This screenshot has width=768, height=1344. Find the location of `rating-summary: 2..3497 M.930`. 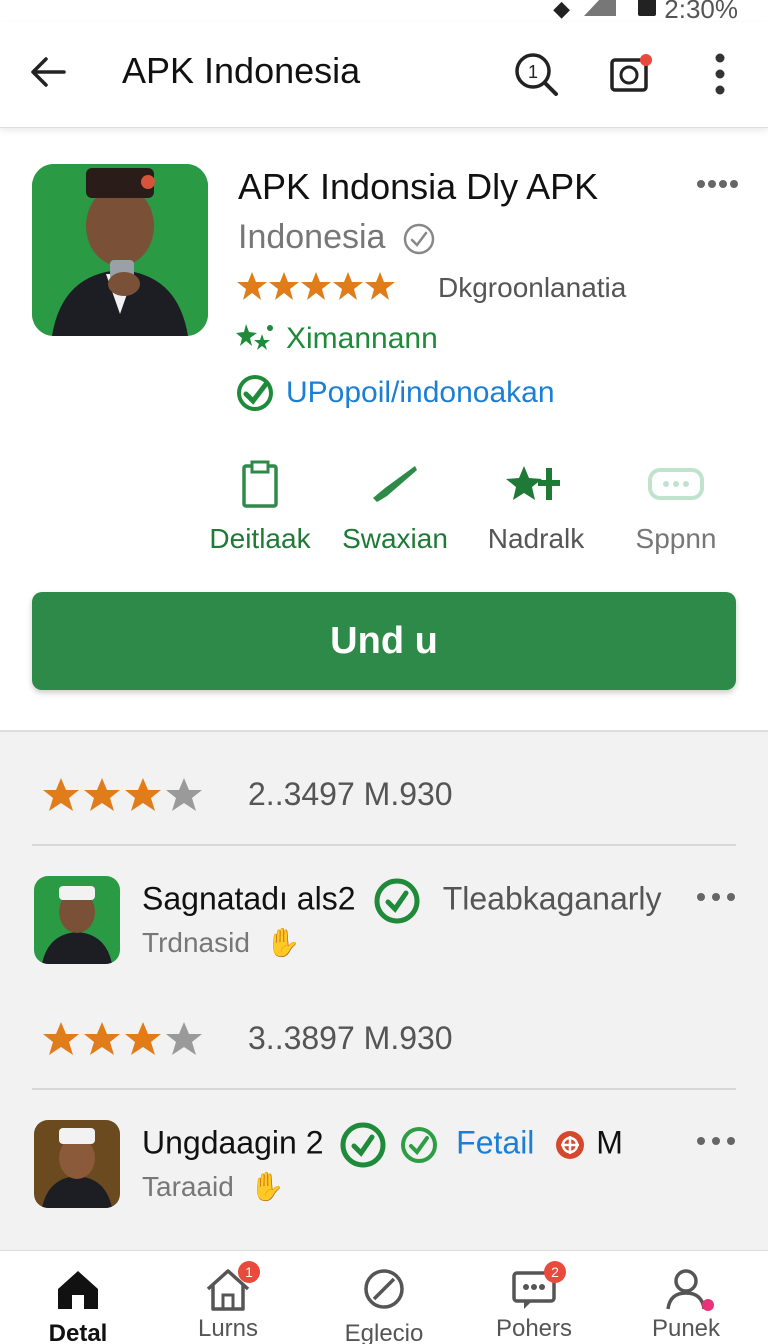

rating-summary: 2..3497 M.930 is located at coordinates (392, 797).